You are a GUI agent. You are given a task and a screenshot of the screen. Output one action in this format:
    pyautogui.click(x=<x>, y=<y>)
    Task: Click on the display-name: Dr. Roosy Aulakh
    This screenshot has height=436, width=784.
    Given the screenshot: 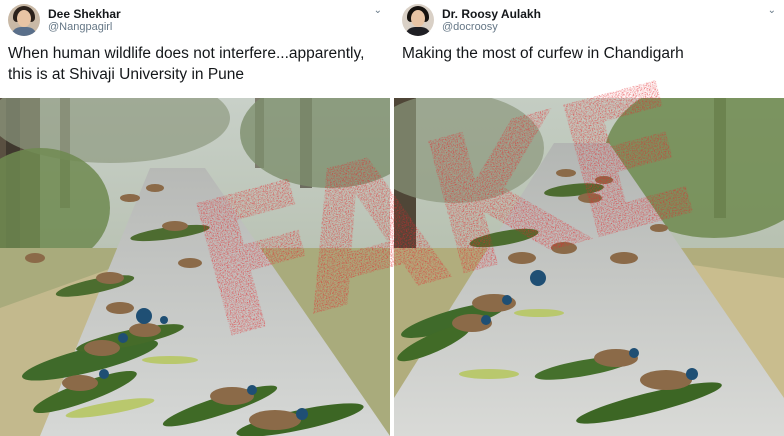 What is the action you would take?
    pyautogui.click(x=491, y=14)
    